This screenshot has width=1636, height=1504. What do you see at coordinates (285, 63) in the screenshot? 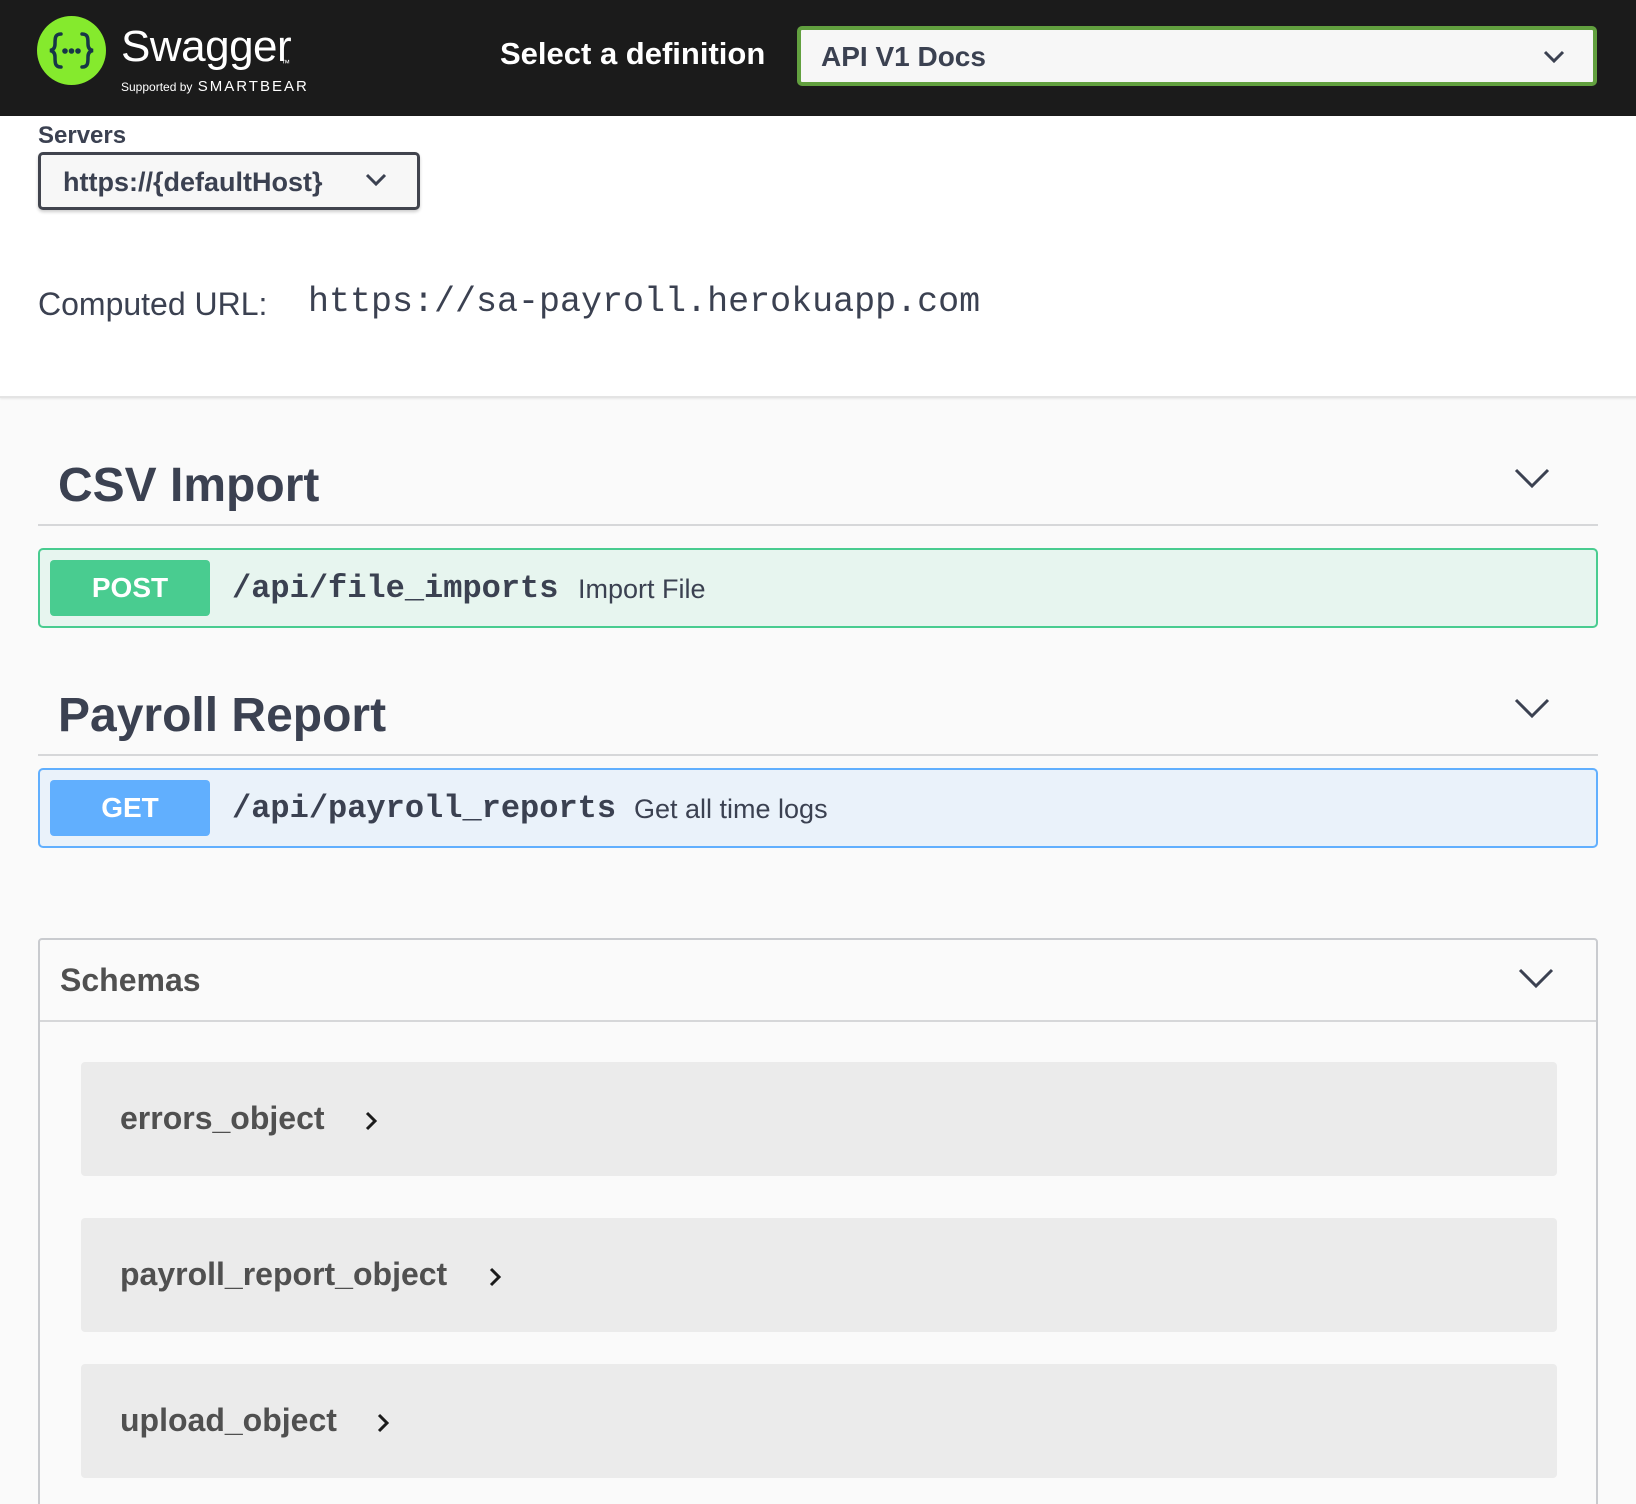
I see `logo-trademark: ™` at bounding box center [285, 63].